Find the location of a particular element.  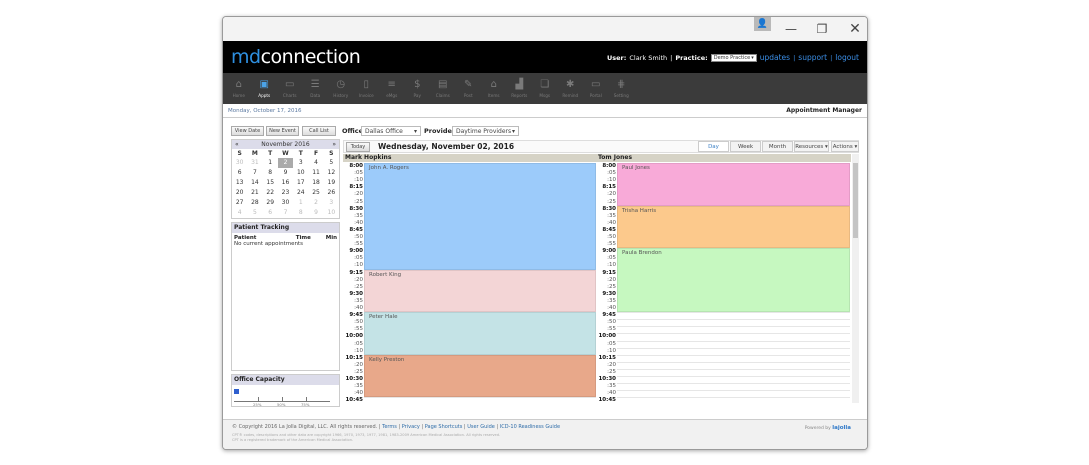

nav-history: ◷ History is located at coordinates (341, 88).